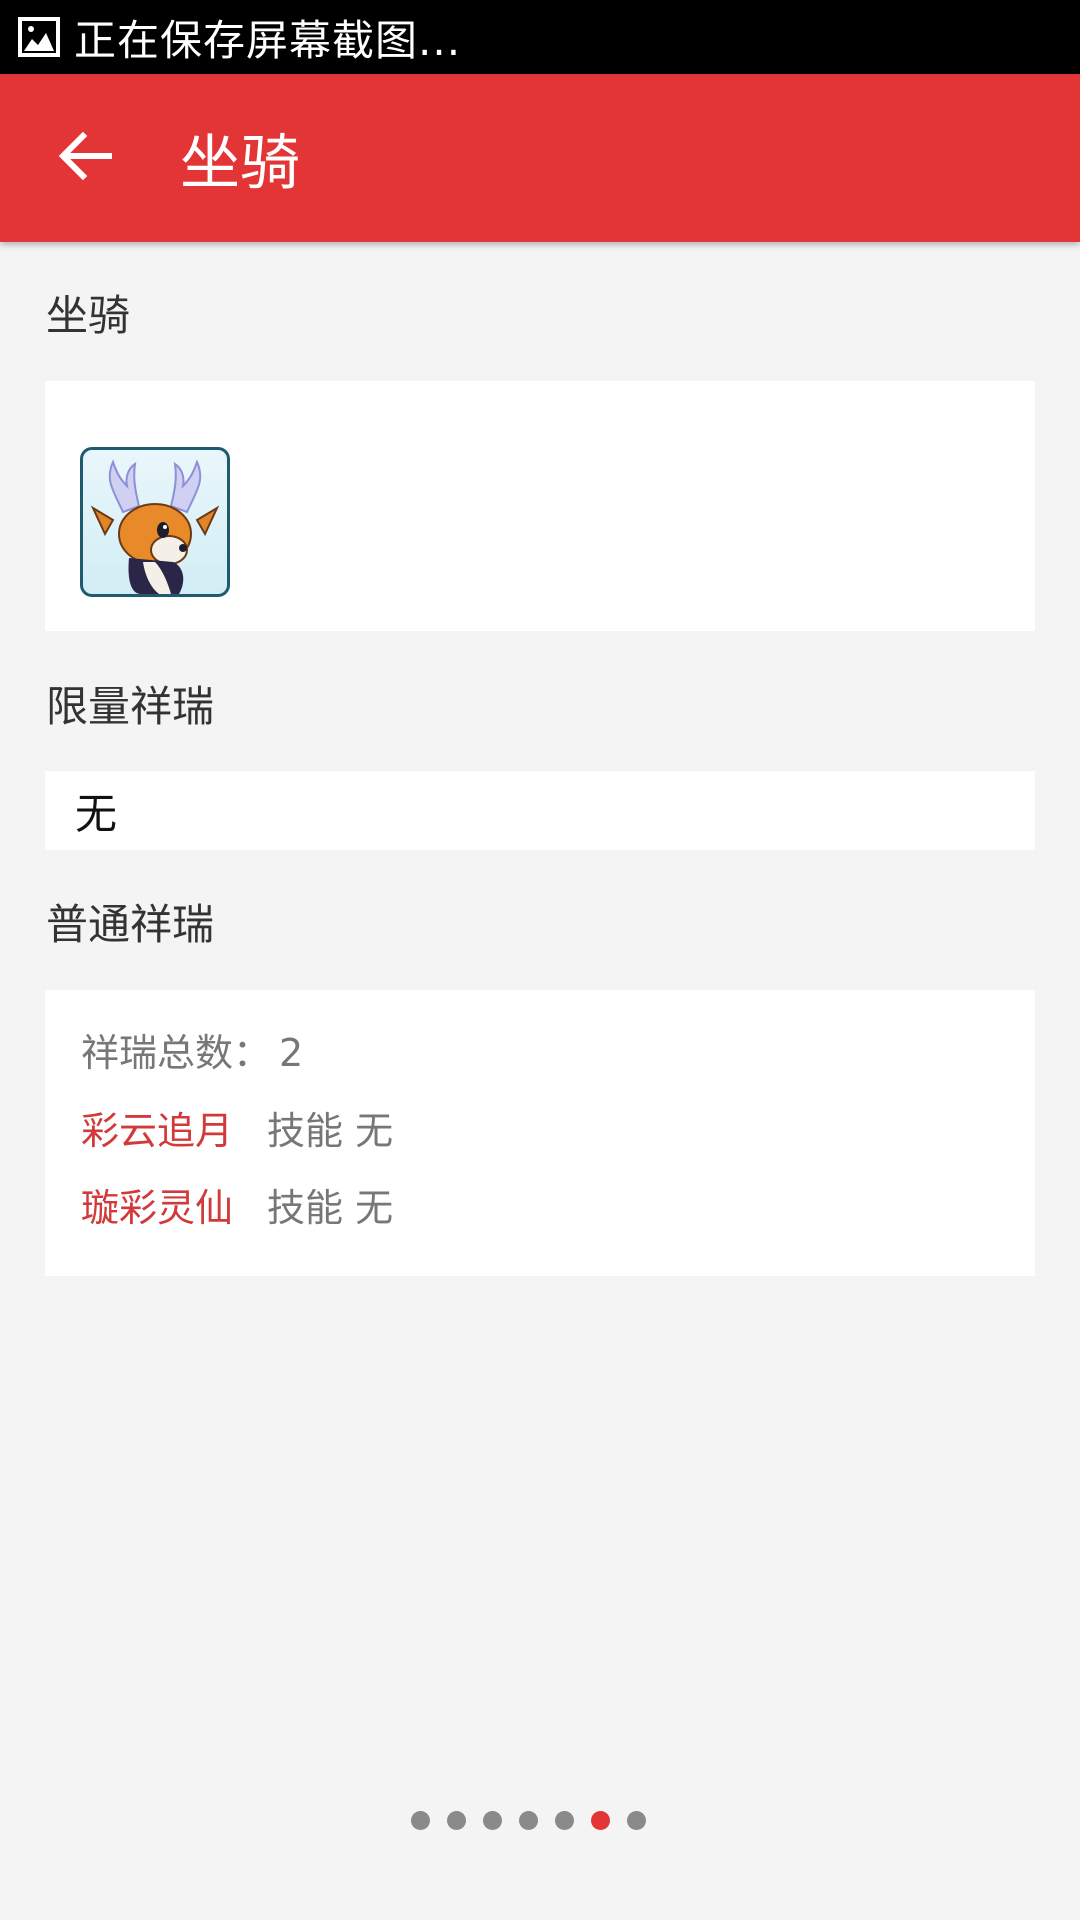  I want to click on back-button, so click(85, 158).